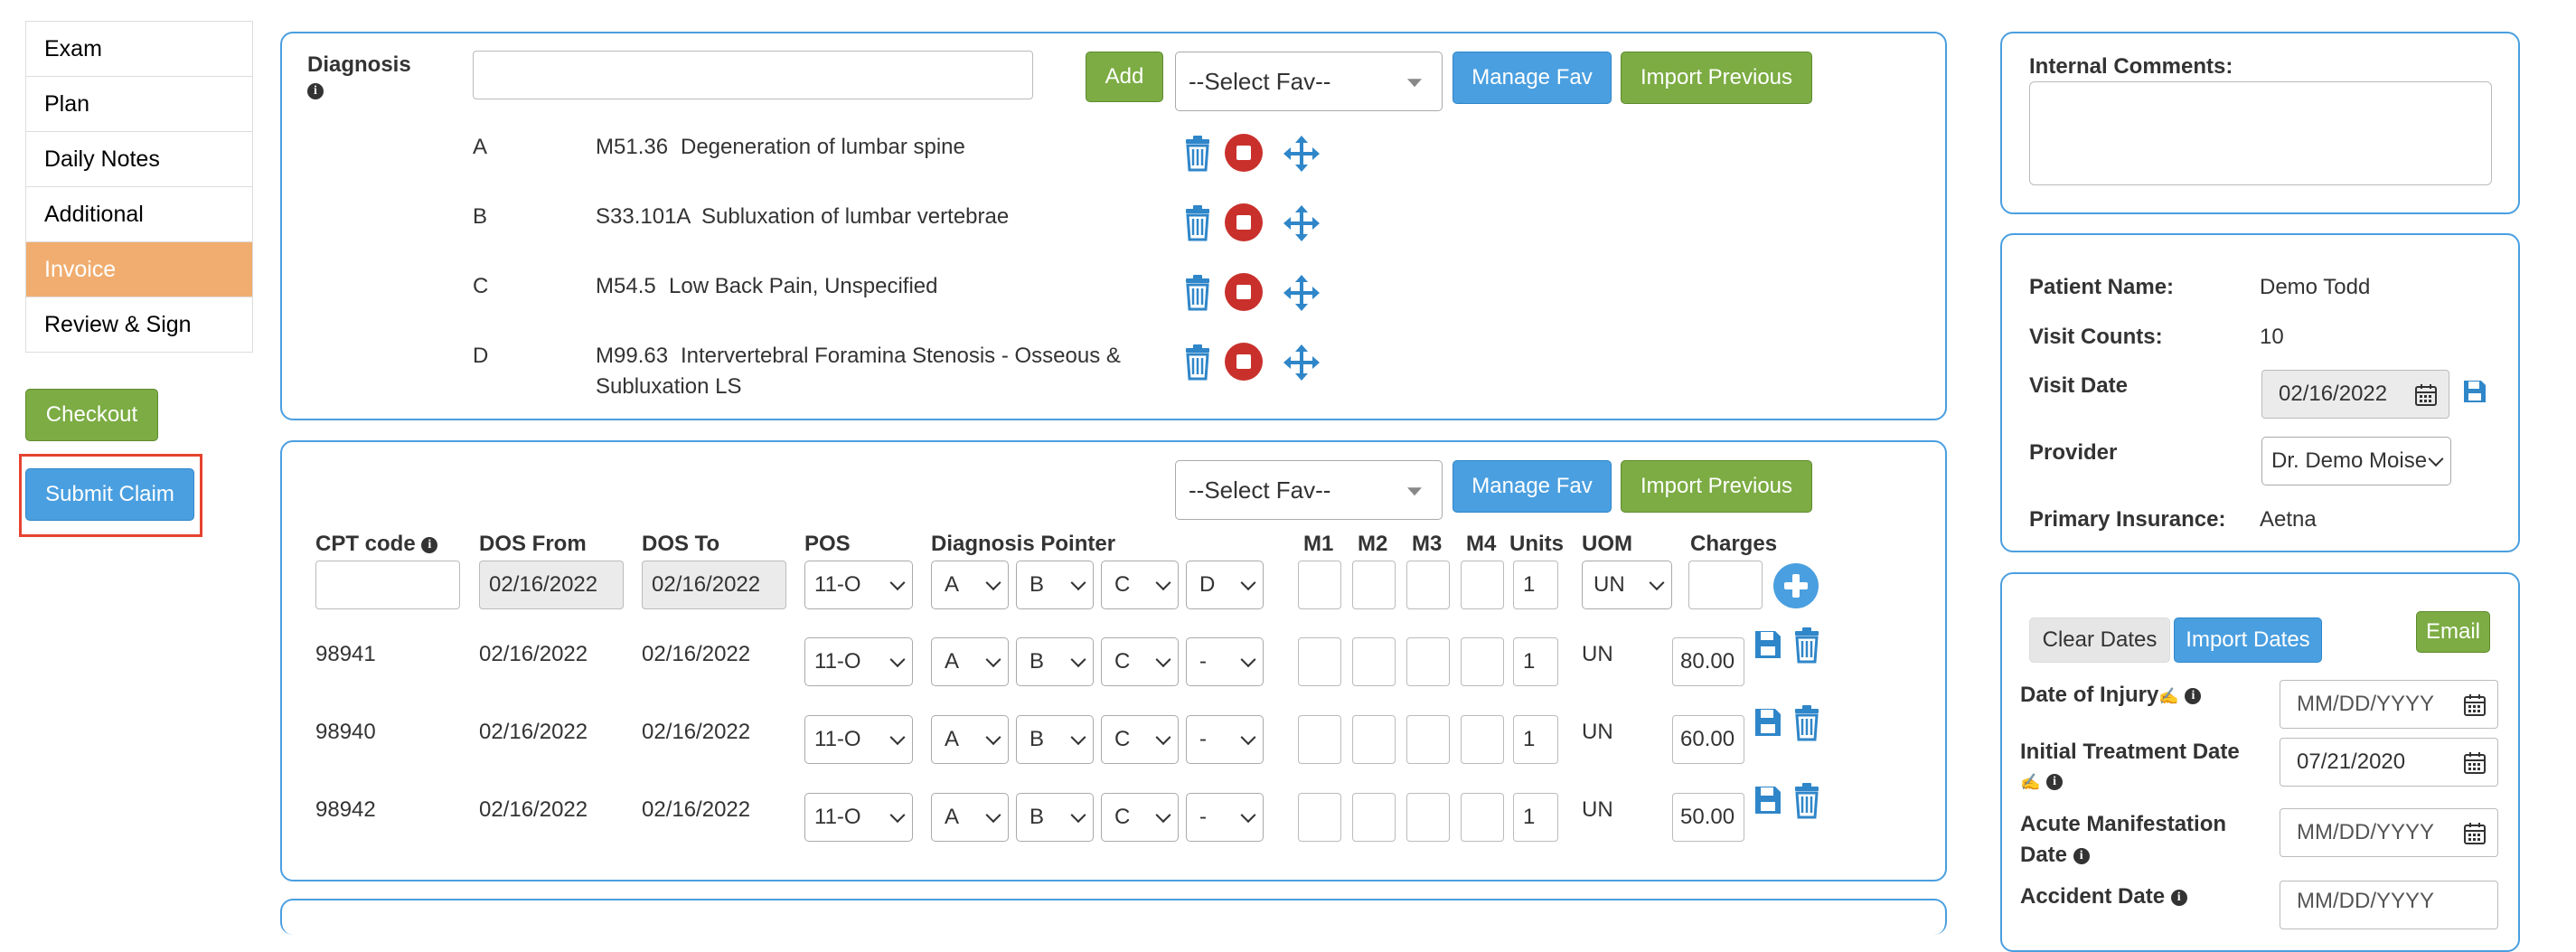  Describe the element at coordinates (2248, 640) in the screenshot. I see `import-dates-button: Import Dates` at that location.